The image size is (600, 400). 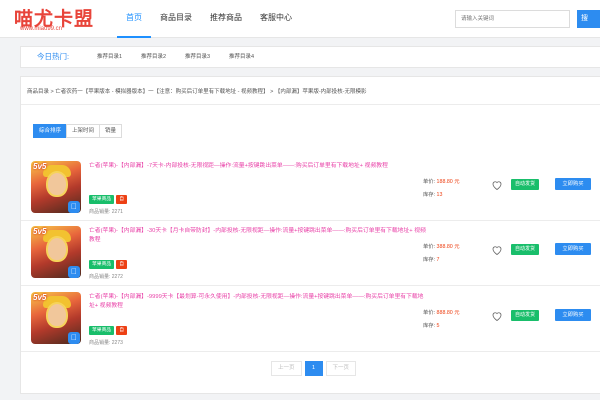 What do you see at coordinates (226, 19) in the screenshot?
I see `nav-recommended: 推荐商品` at bounding box center [226, 19].